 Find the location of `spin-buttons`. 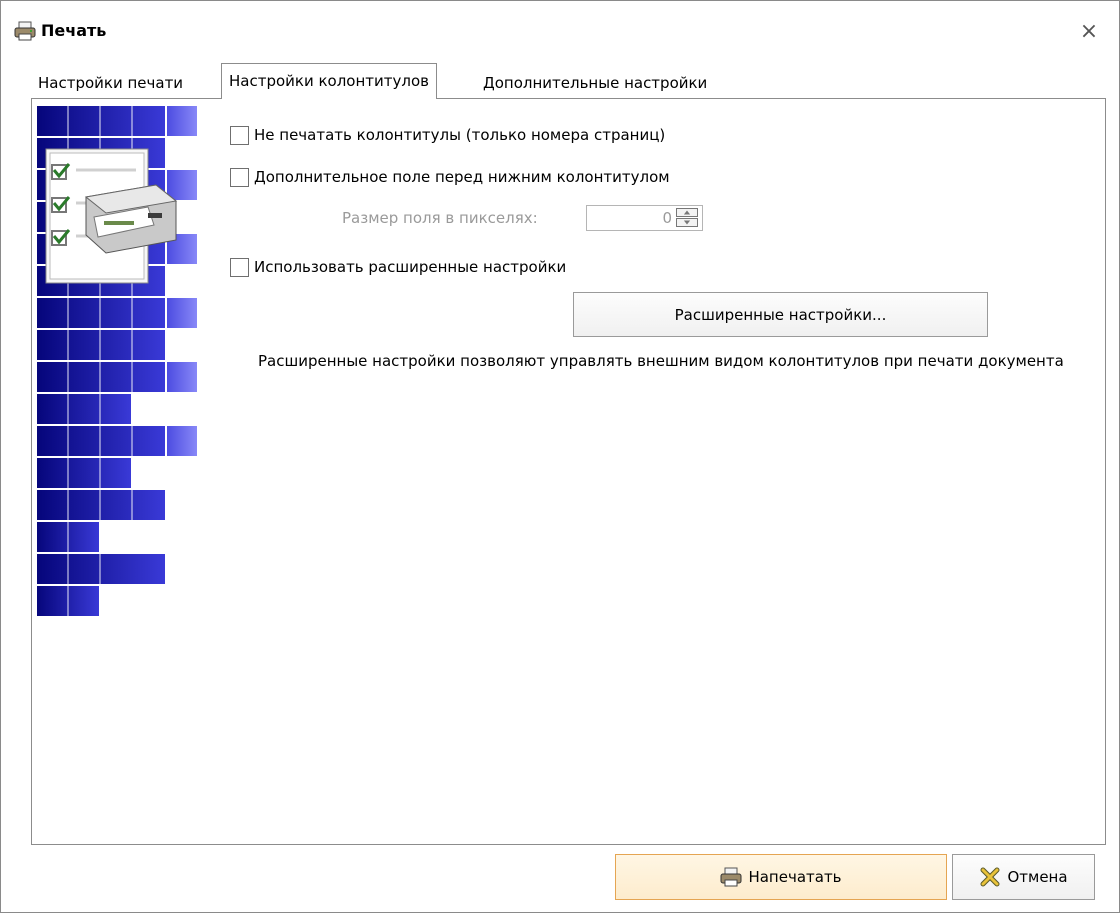

spin-buttons is located at coordinates (688, 218).